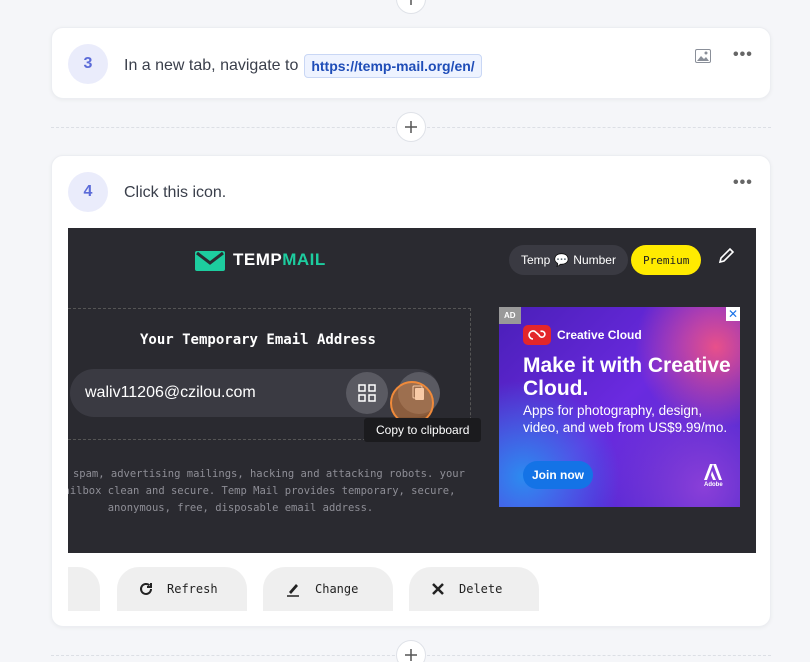  What do you see at coordinates (713, 476) in the screenshot?
I see `adobe-logo: Adobe` at bounding box center [713, 476].